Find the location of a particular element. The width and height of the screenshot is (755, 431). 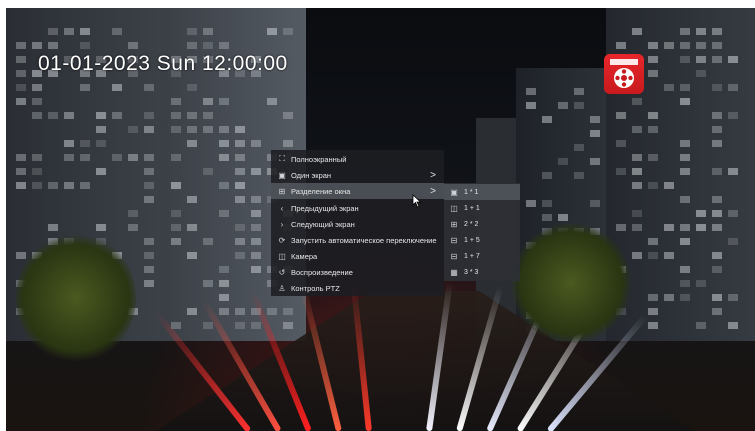

layout-3x3-icon: ▦ is located at coordinates (454, 272).